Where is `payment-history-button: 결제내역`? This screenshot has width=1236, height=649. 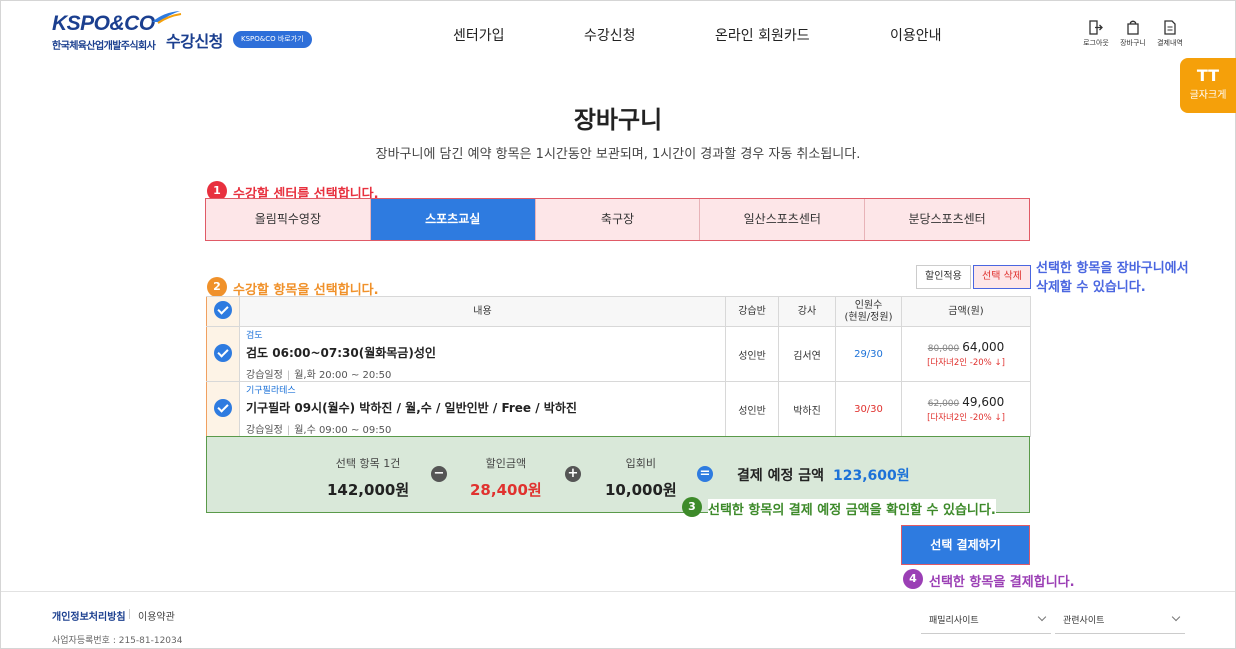
payment-history-button: 결제내역 is located at coordinates (1170, 34).